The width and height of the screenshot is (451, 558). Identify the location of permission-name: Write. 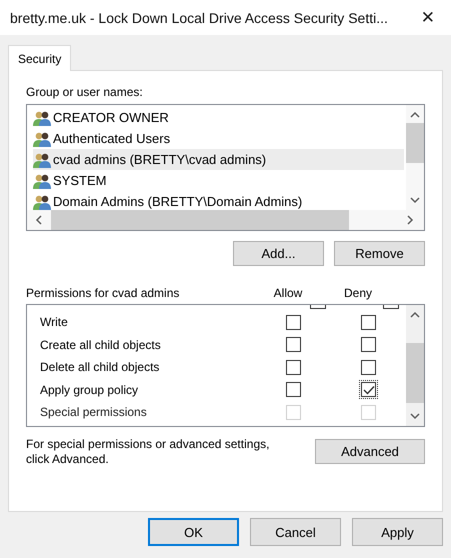
(54, 322).